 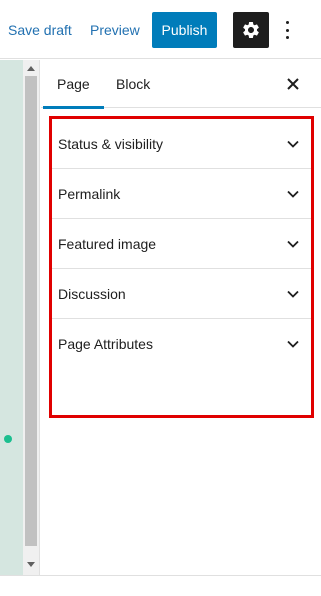 I want to click on gear-icon, so click(x=251, y=29).